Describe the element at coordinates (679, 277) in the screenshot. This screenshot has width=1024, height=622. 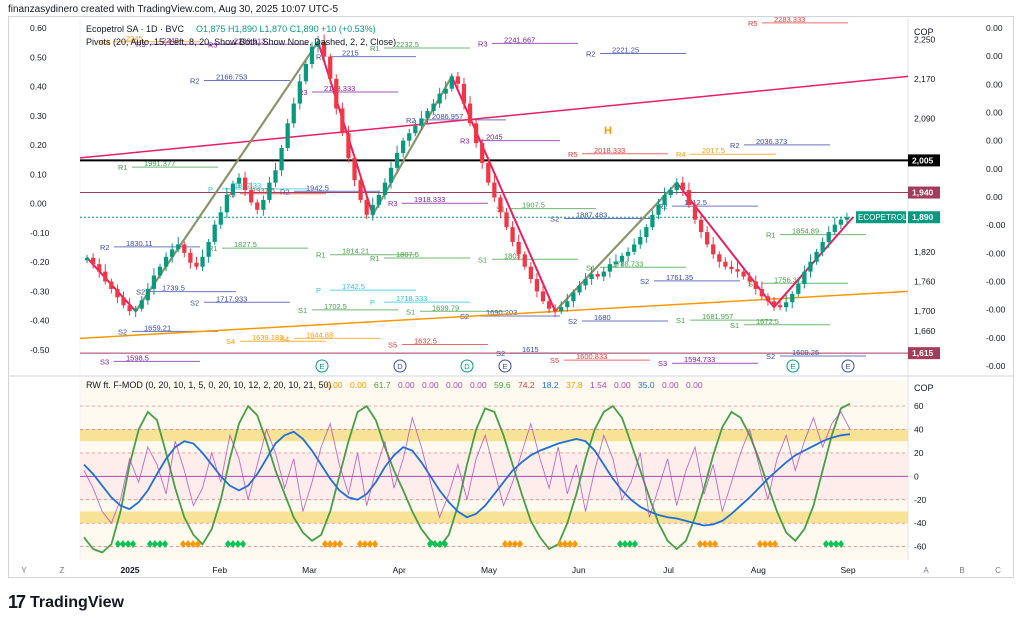
I see `pivot-value: 1761.35` at that location.